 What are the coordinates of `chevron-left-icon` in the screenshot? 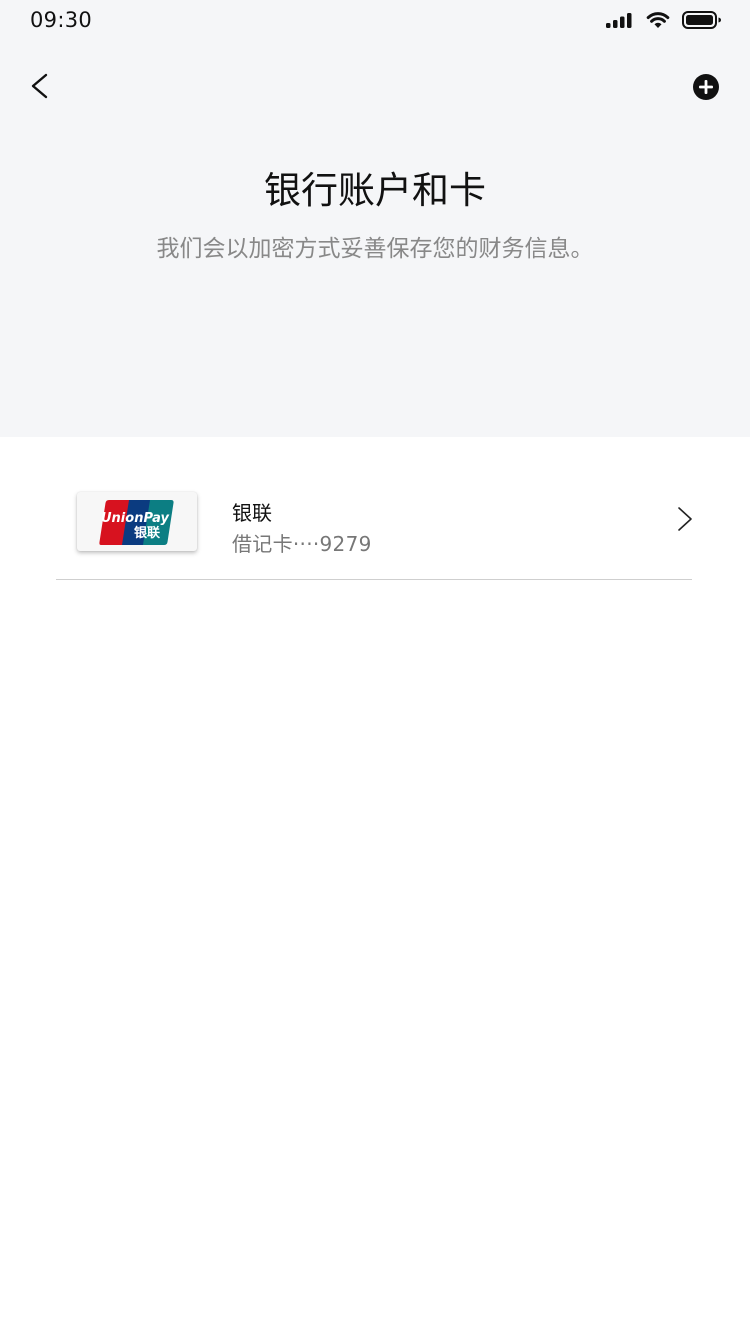 It's located at (39, 86).